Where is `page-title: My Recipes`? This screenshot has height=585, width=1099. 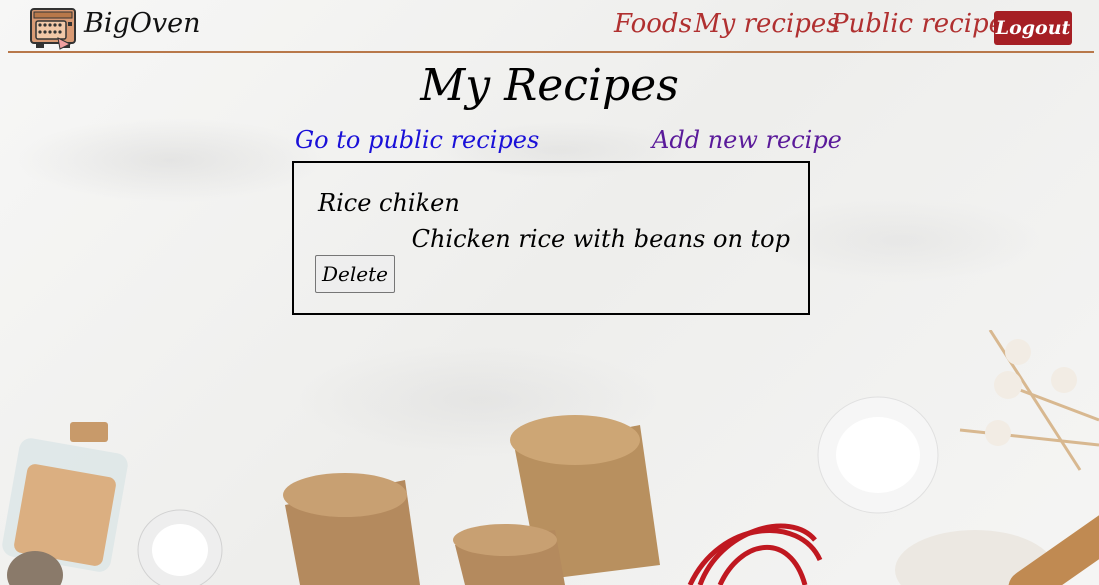 page-title: My Recipes is located at coordinates (549, 85).